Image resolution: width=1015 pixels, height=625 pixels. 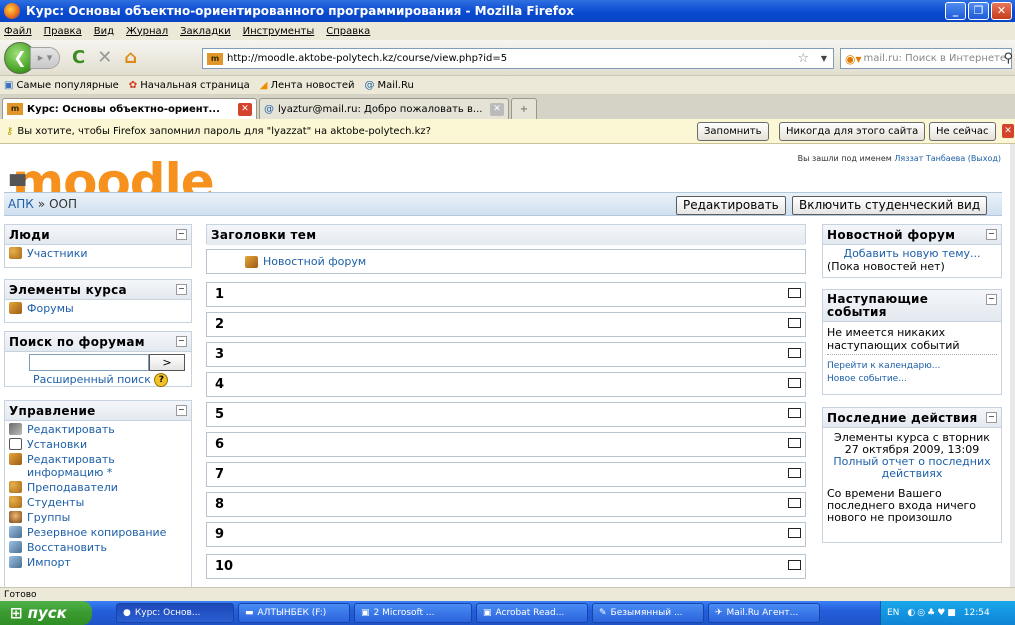 What do you see at coordinates (57, 444) in the screenshot?
I see `admin-link: Установки` at bounding box center [57, 444].